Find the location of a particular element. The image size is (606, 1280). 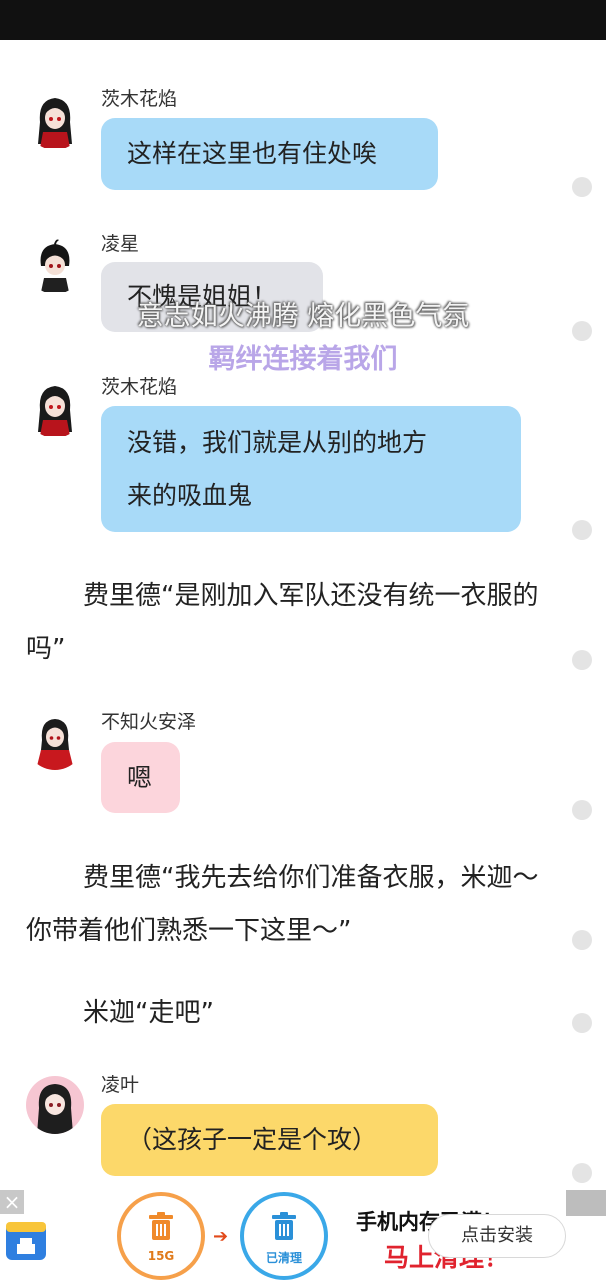

install-button: 点击安装 is located at coordinates (497, 1236).